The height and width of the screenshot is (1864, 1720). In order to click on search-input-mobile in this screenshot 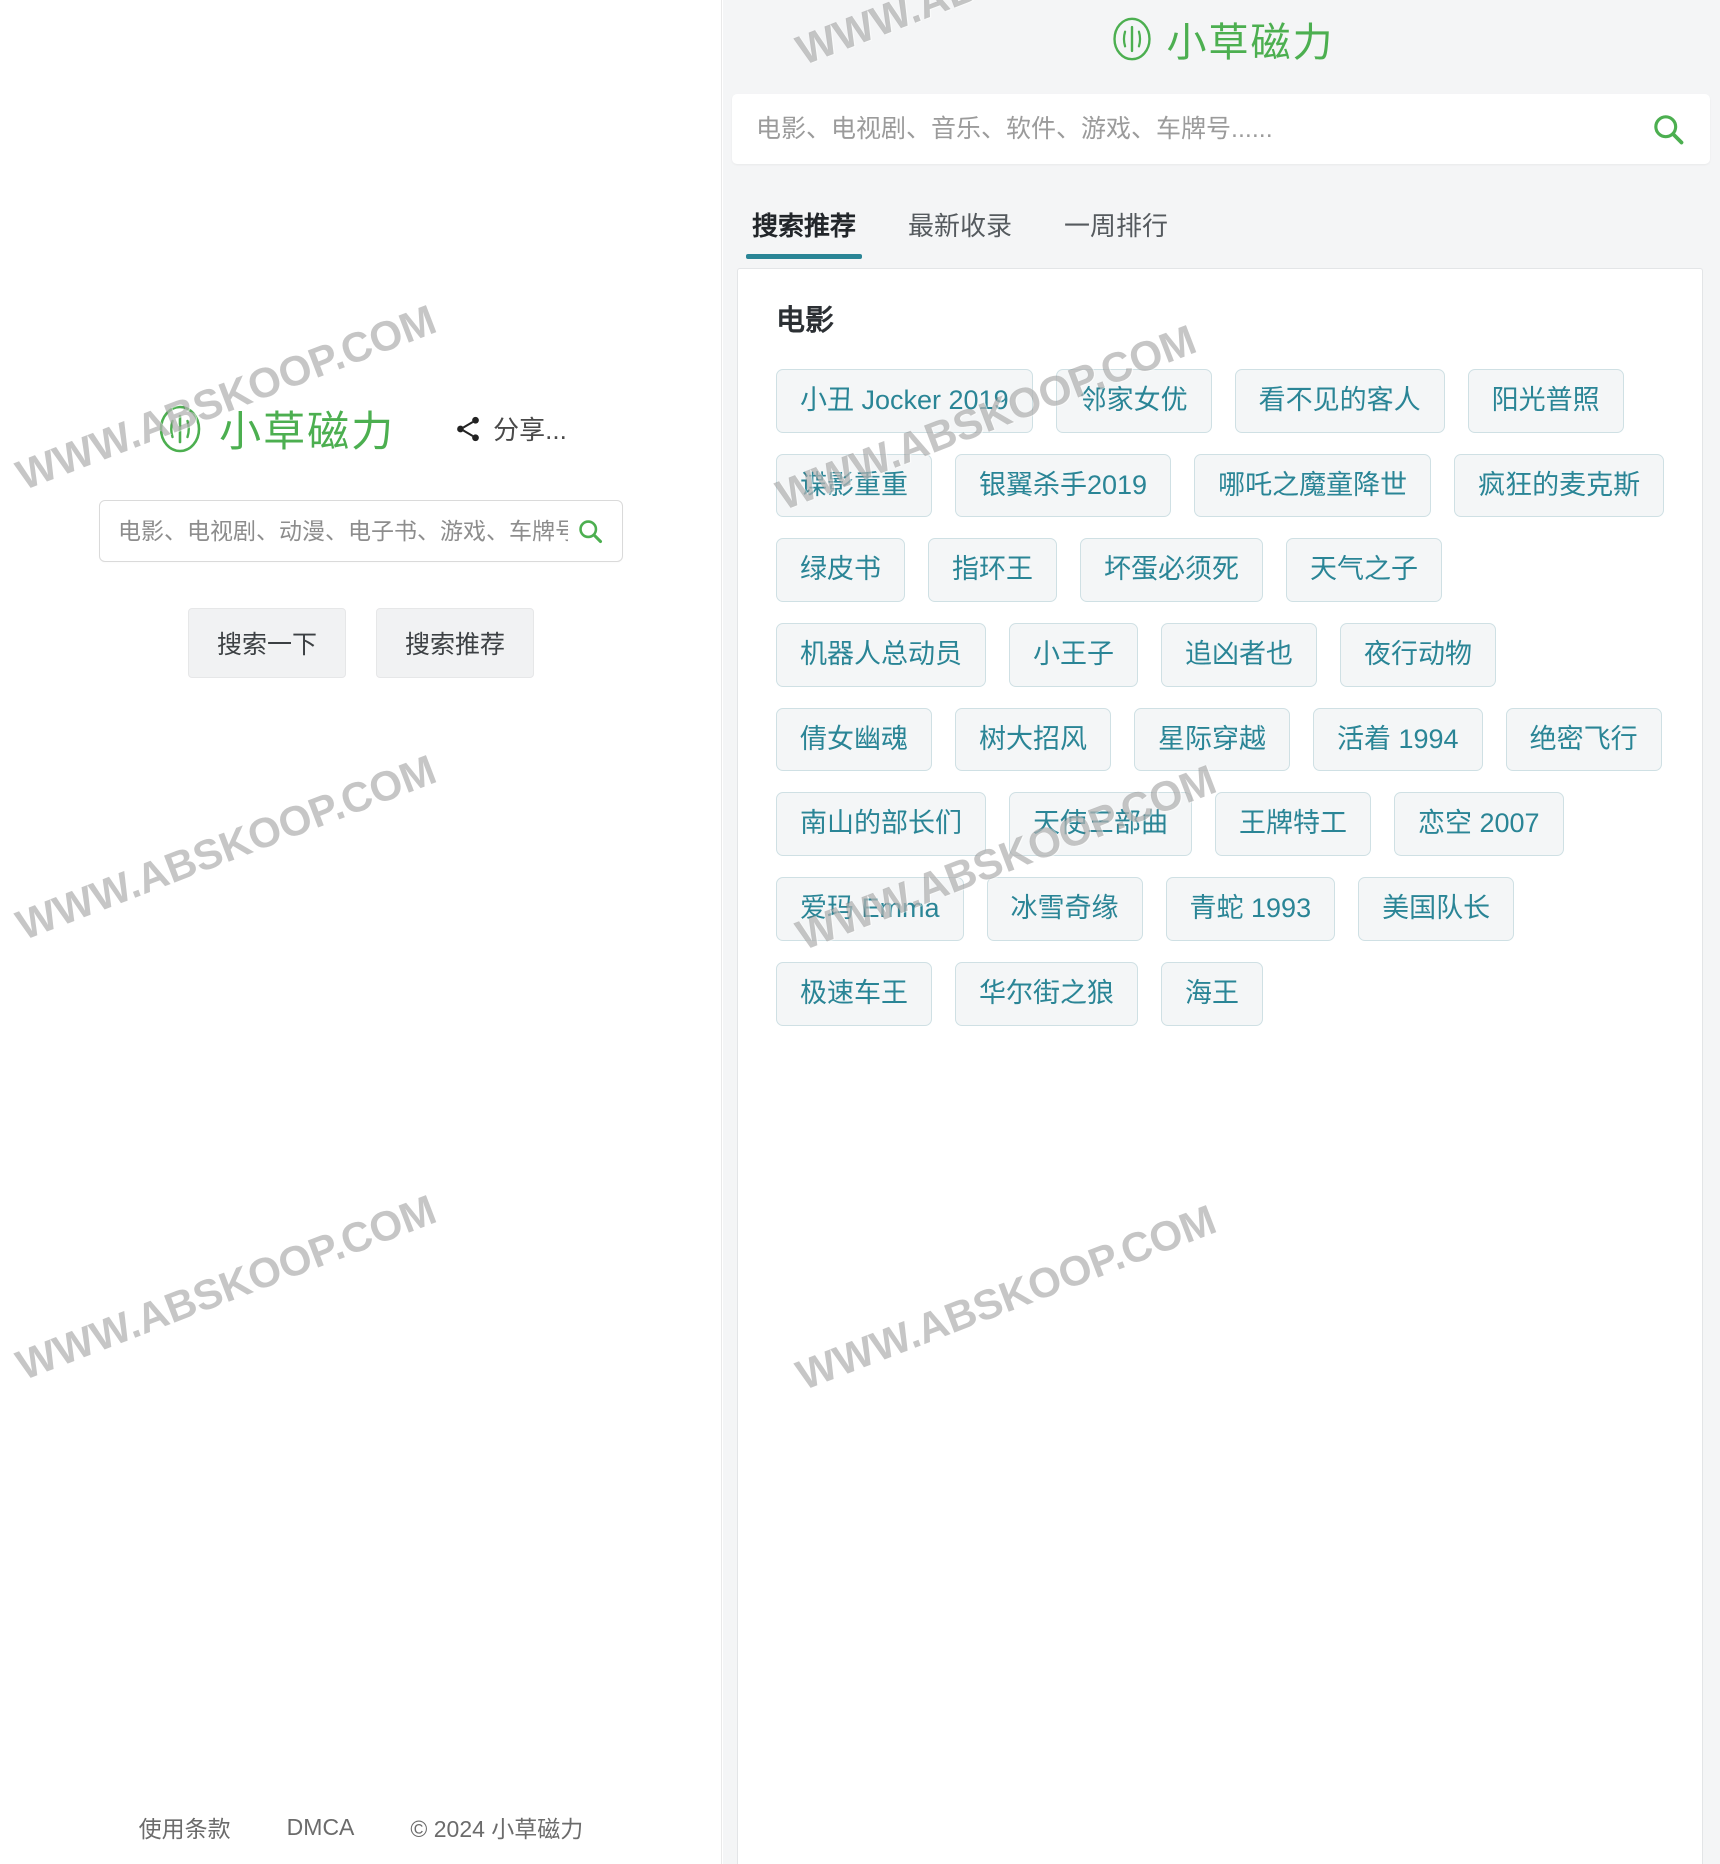, I will do `click(1199, 129)`.